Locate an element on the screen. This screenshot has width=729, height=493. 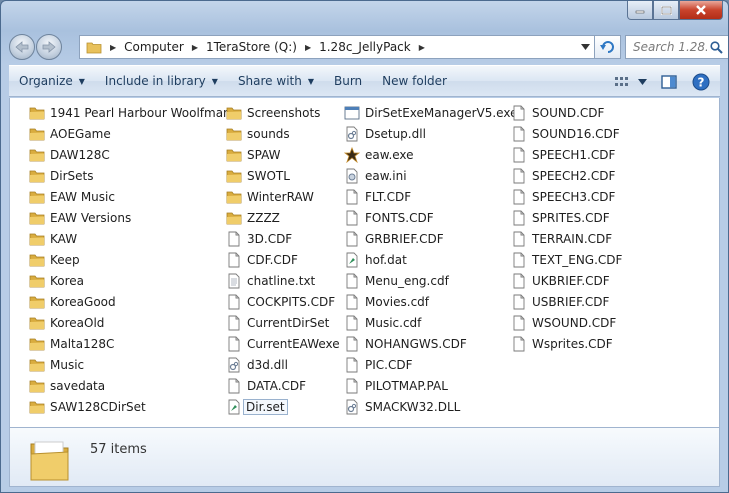
file-item: ZZZZ is located at coordinates (283, 217).